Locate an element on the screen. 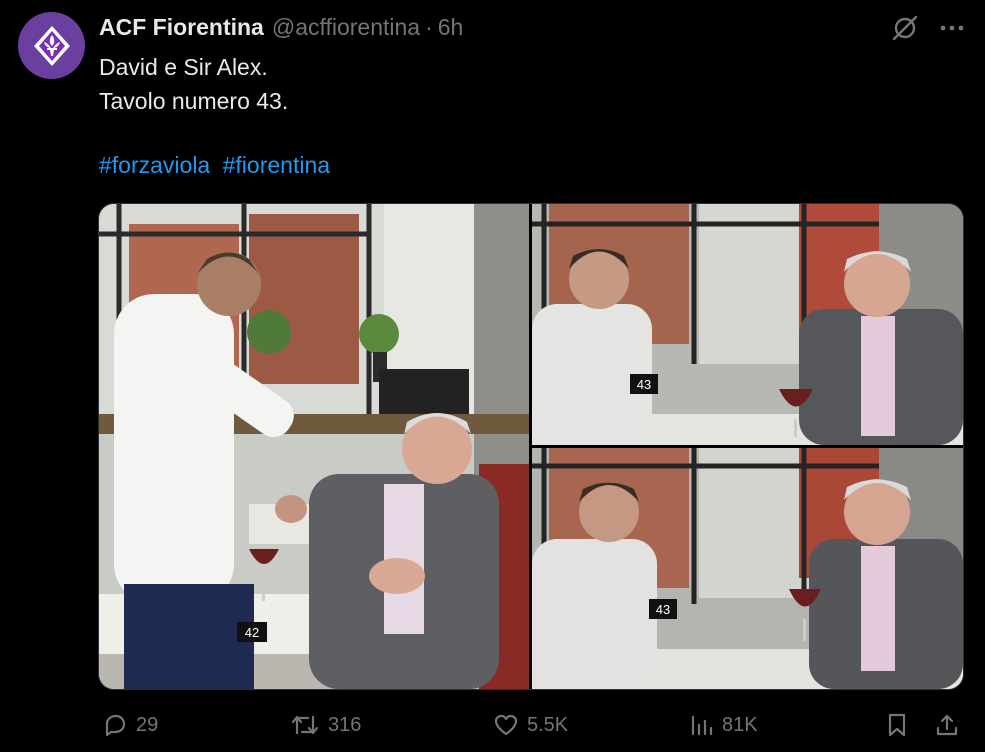 The height and width of the screenshot is (752, 985). bookmark-button is located at coordinates (897, 725).